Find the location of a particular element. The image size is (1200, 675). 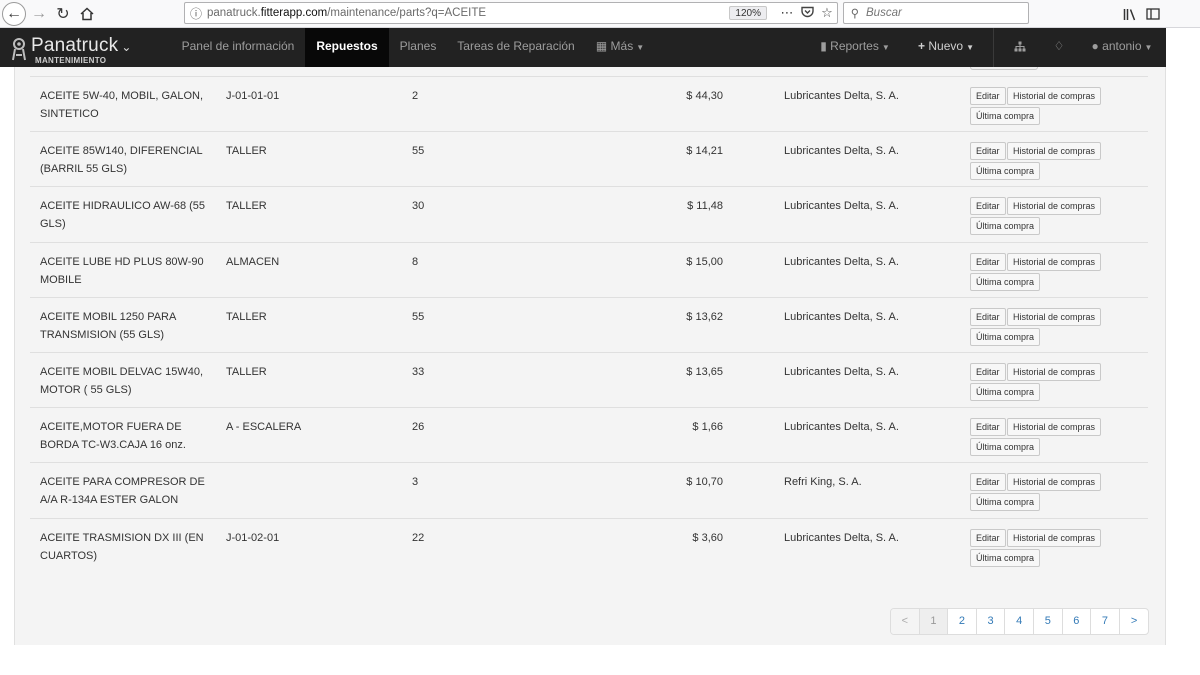

forward-button: → is located at coordinates (39, 14).